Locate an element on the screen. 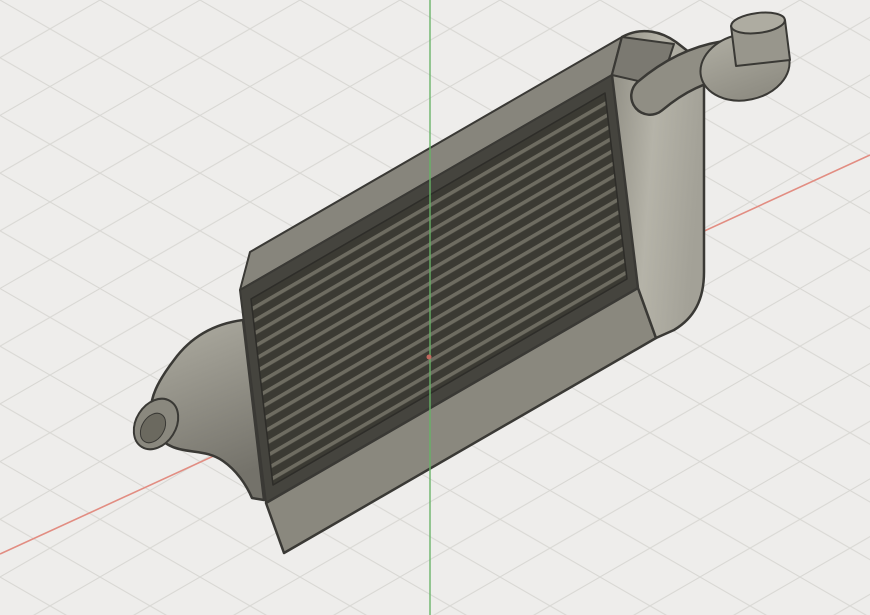 This screenshot has height=615, width=870. origin-marker is located at coordinates (429, 357).